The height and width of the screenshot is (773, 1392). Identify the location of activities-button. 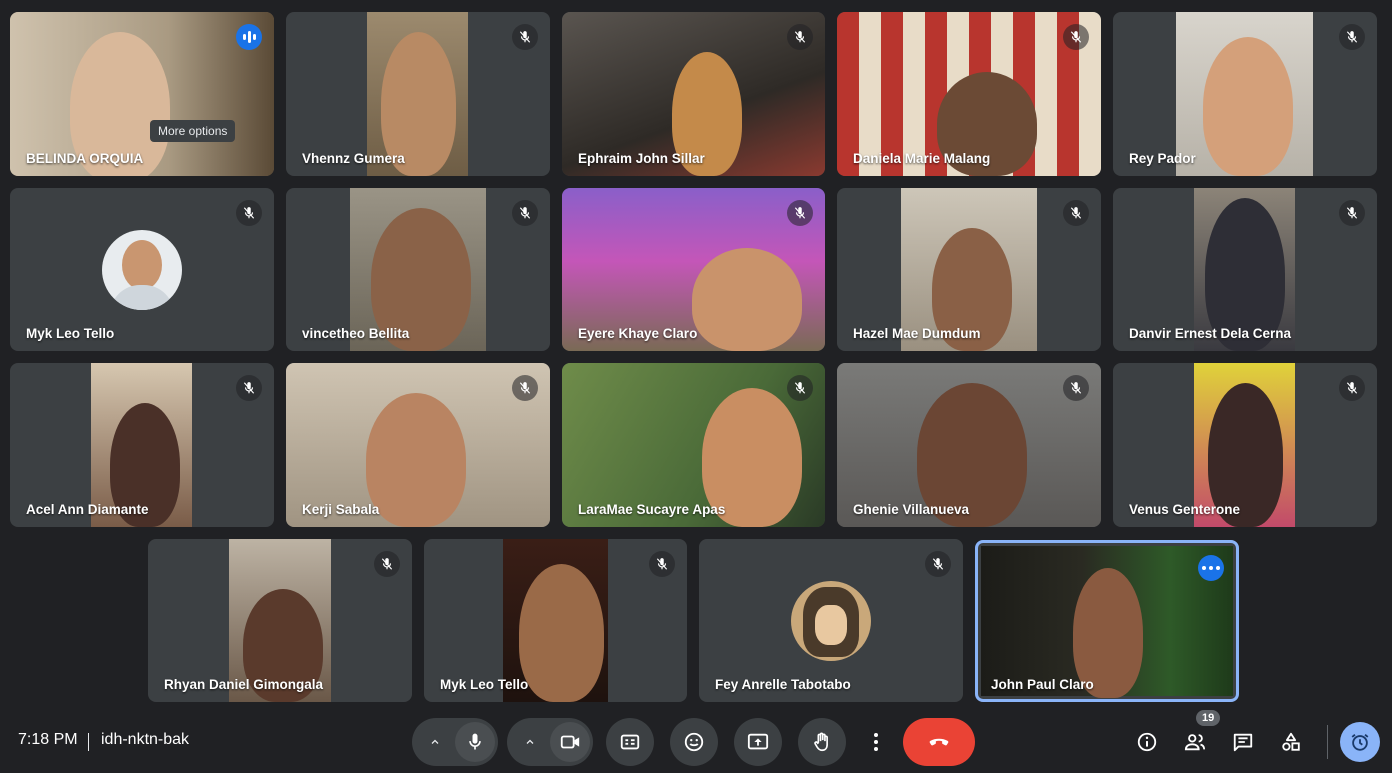
(1291, 742).